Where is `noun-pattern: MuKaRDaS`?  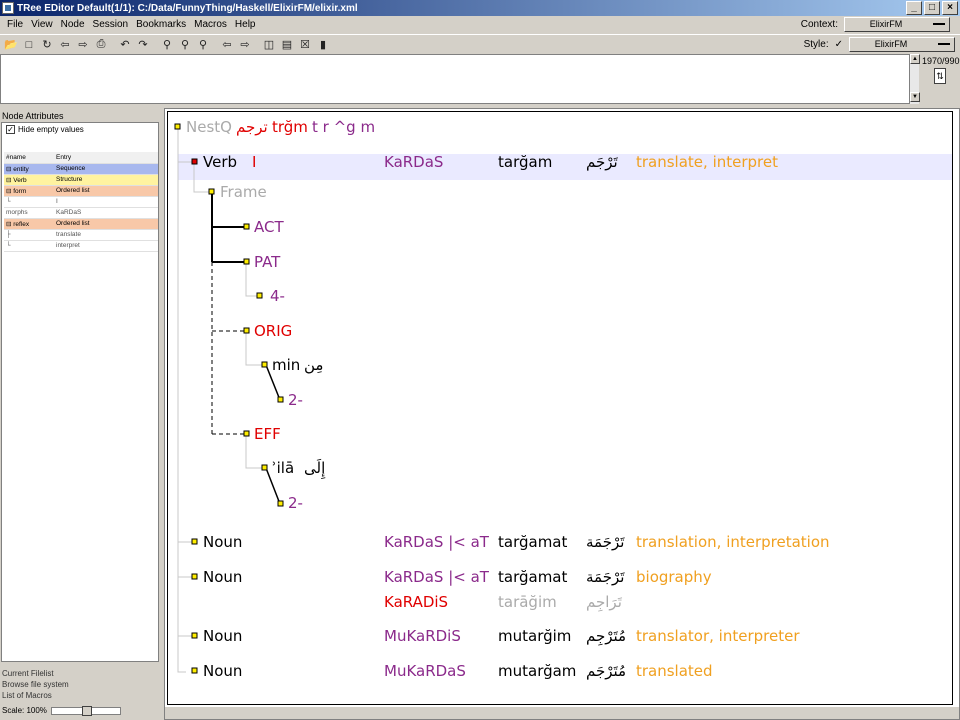
noun-pattern: MuKaRDaS is located at coordinates (425, 671).